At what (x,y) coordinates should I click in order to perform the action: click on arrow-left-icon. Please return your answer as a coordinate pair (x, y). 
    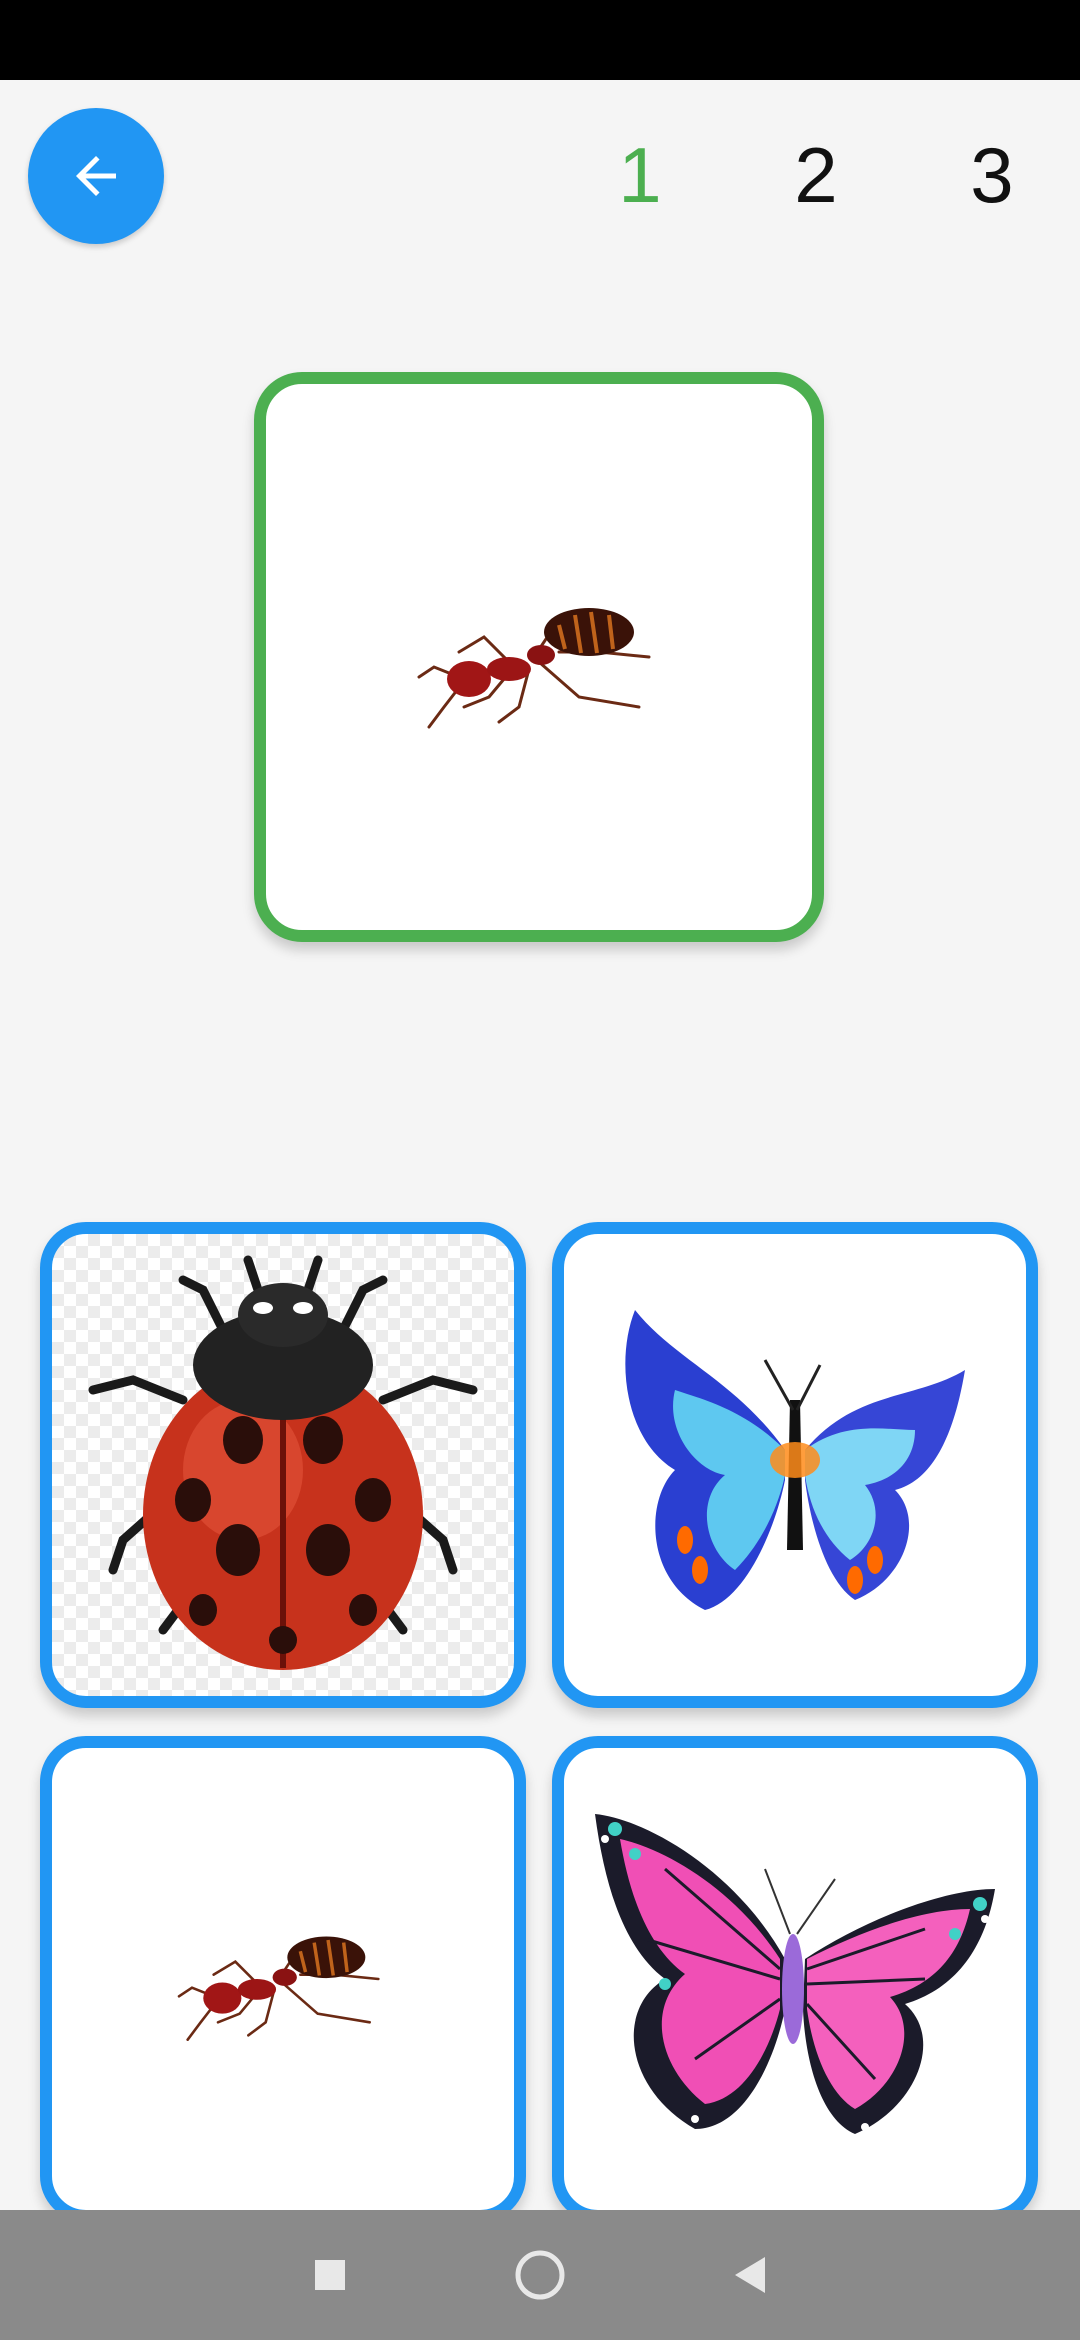
    Looking at the image, I should click on (96, 176).